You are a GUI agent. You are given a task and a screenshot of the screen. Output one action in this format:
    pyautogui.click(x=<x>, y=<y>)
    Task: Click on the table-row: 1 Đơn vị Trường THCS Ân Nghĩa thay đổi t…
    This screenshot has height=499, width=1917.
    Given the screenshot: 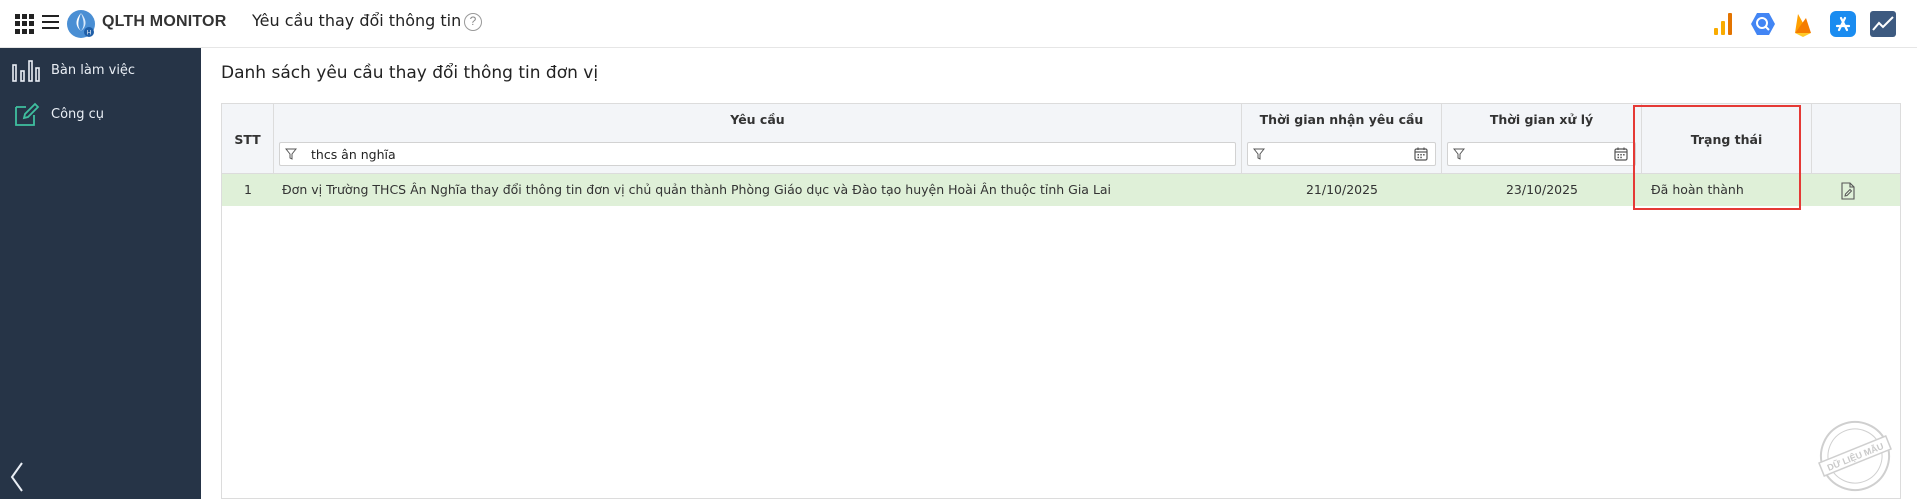 What is the action you would take?
    pyautogui.click(x=1061, y=190)
    